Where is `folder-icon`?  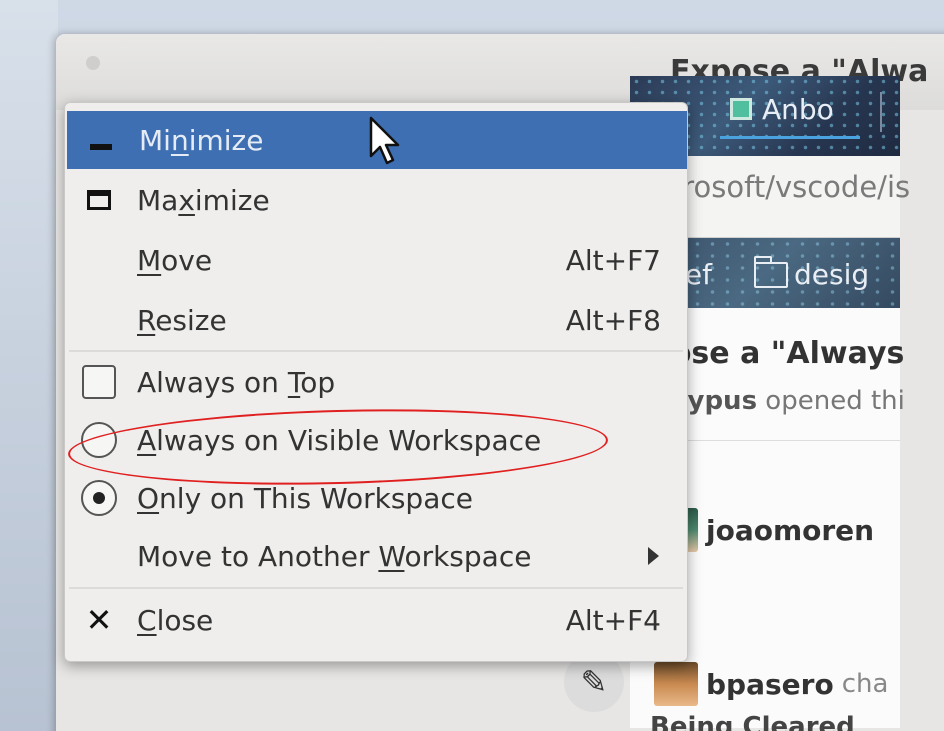 folder-icon is located at coordinates (771, 271).